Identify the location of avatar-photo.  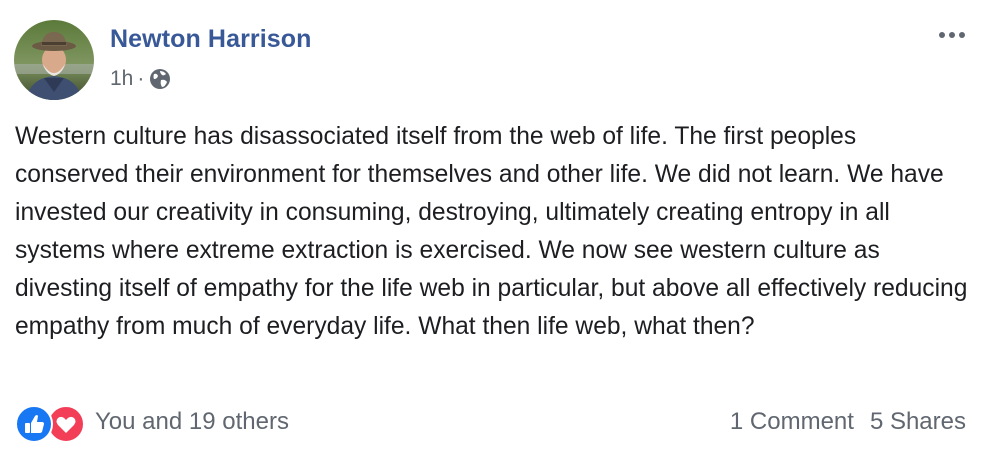
(54, 60).